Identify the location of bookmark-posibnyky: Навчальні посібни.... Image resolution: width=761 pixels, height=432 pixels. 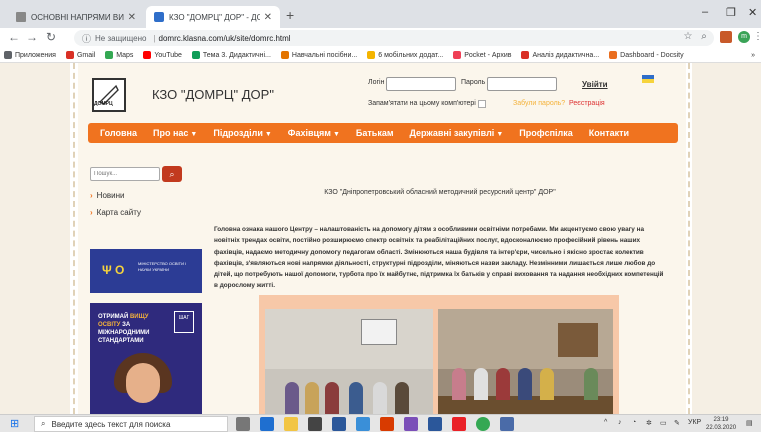
(319, 55).